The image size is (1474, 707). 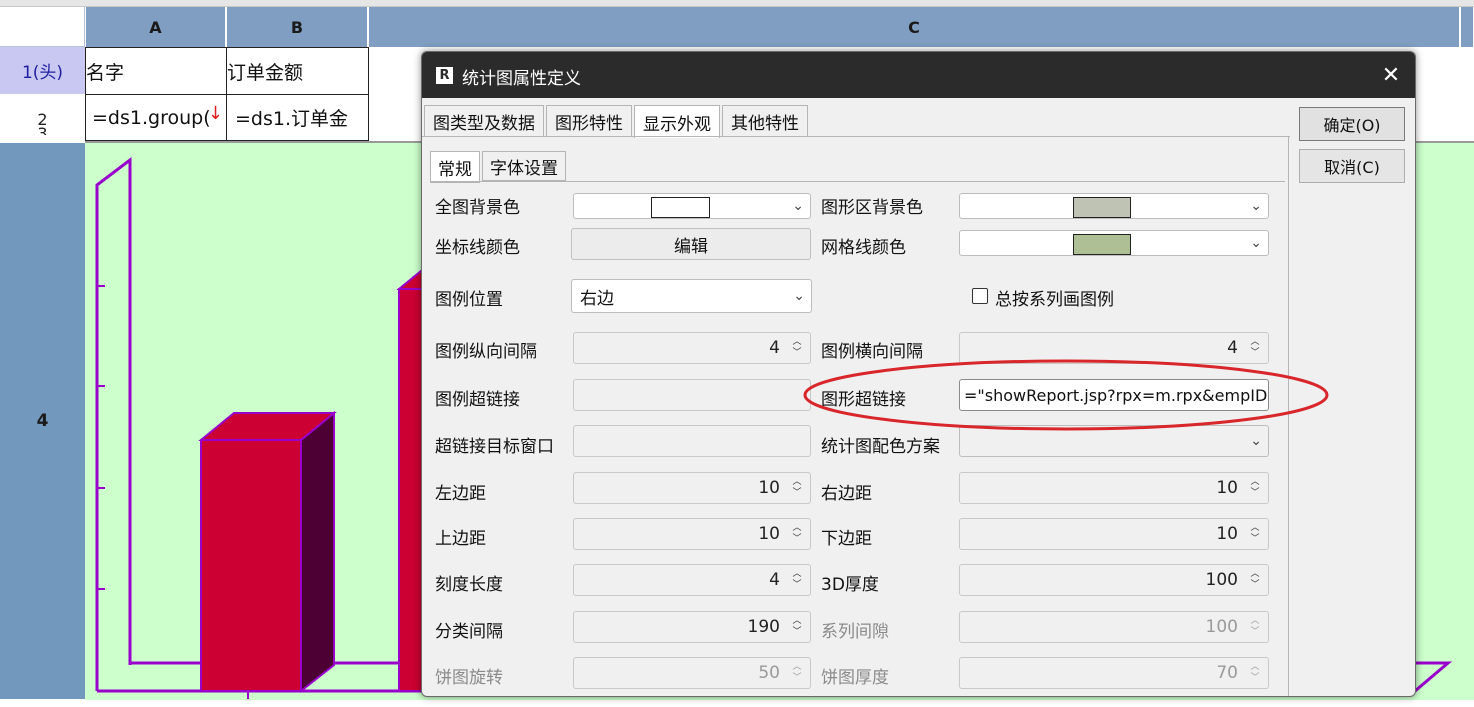 What do you see at coordinates (1102, 244) in the screenshot?
I see `grid-color-swatch` at bounding box center [1102, 244].